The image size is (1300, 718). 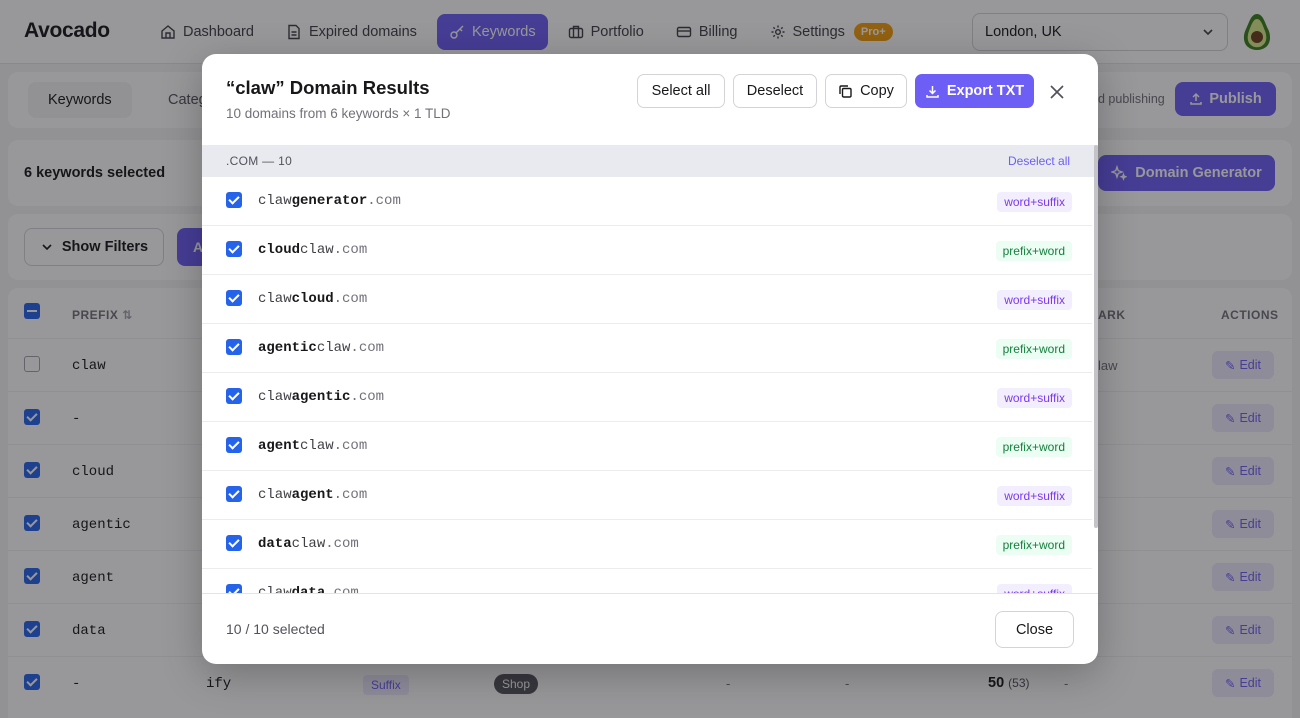 I want to click on copy-button: Copy, so click(x=866, y=91).